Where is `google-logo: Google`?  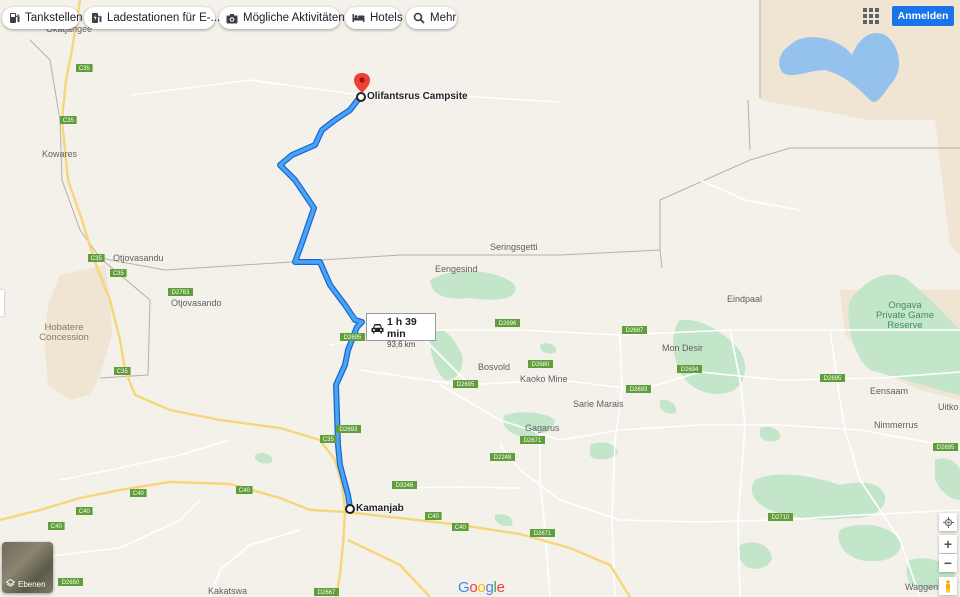 google-logo: Google is located at coordinates (481, 587).